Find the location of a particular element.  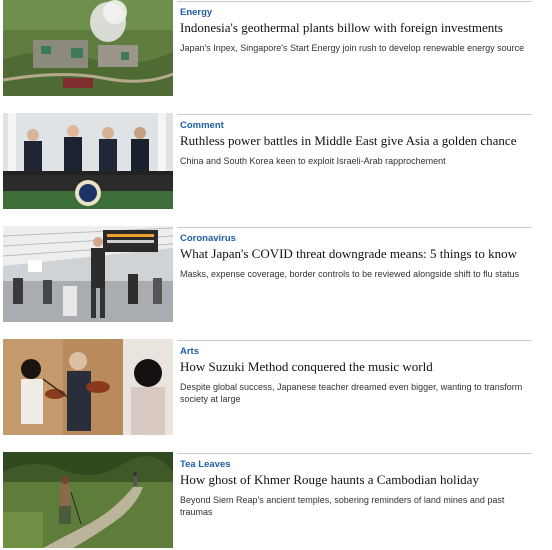

violin-lesson-image is located at coordinates (88, 387).